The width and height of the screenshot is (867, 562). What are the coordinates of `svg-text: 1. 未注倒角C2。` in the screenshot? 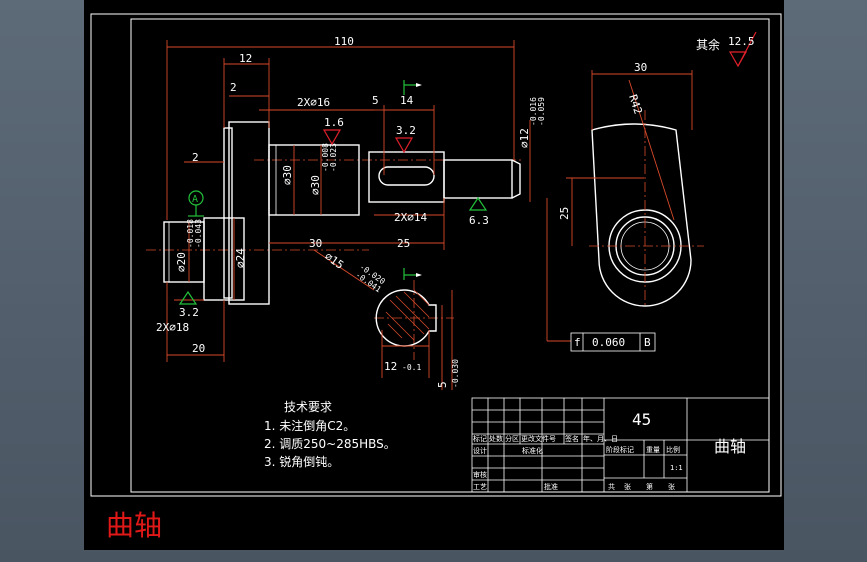 It's located at (309, 425).